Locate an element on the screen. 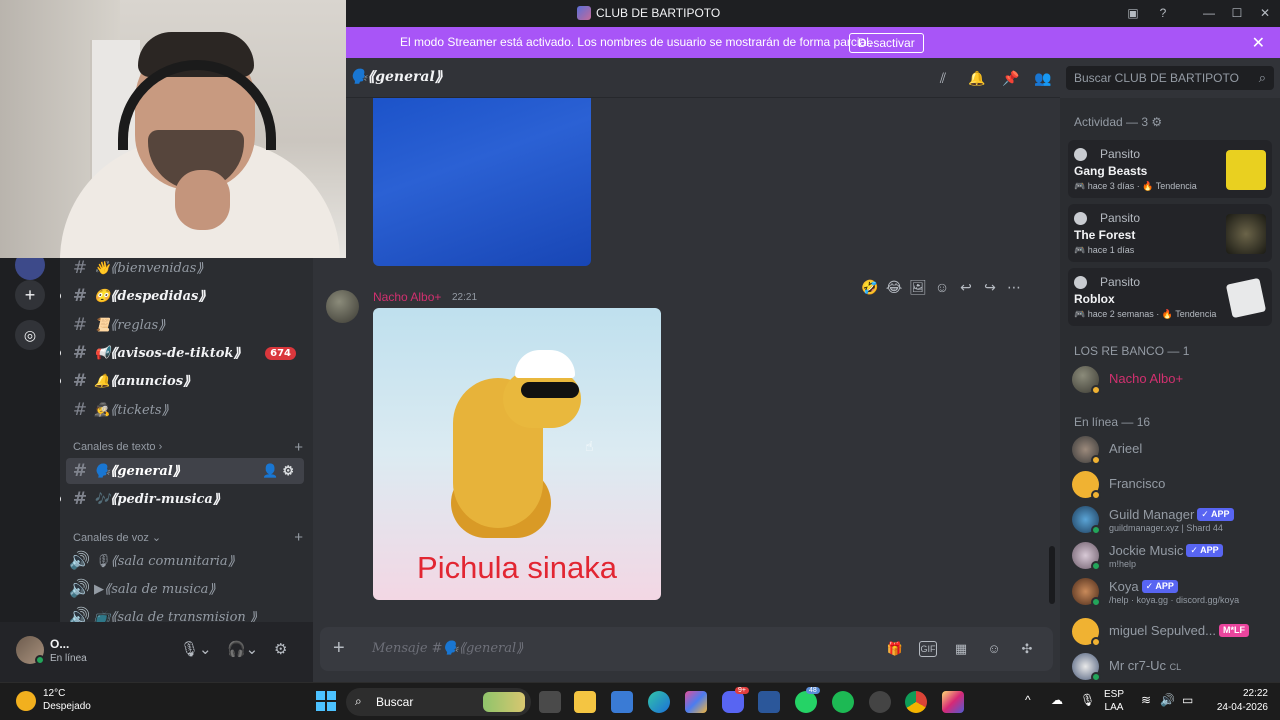 This screenshot has width=1280, height=720. headphones-icon: 🎧⌄ is located at coordinates (242, 649).